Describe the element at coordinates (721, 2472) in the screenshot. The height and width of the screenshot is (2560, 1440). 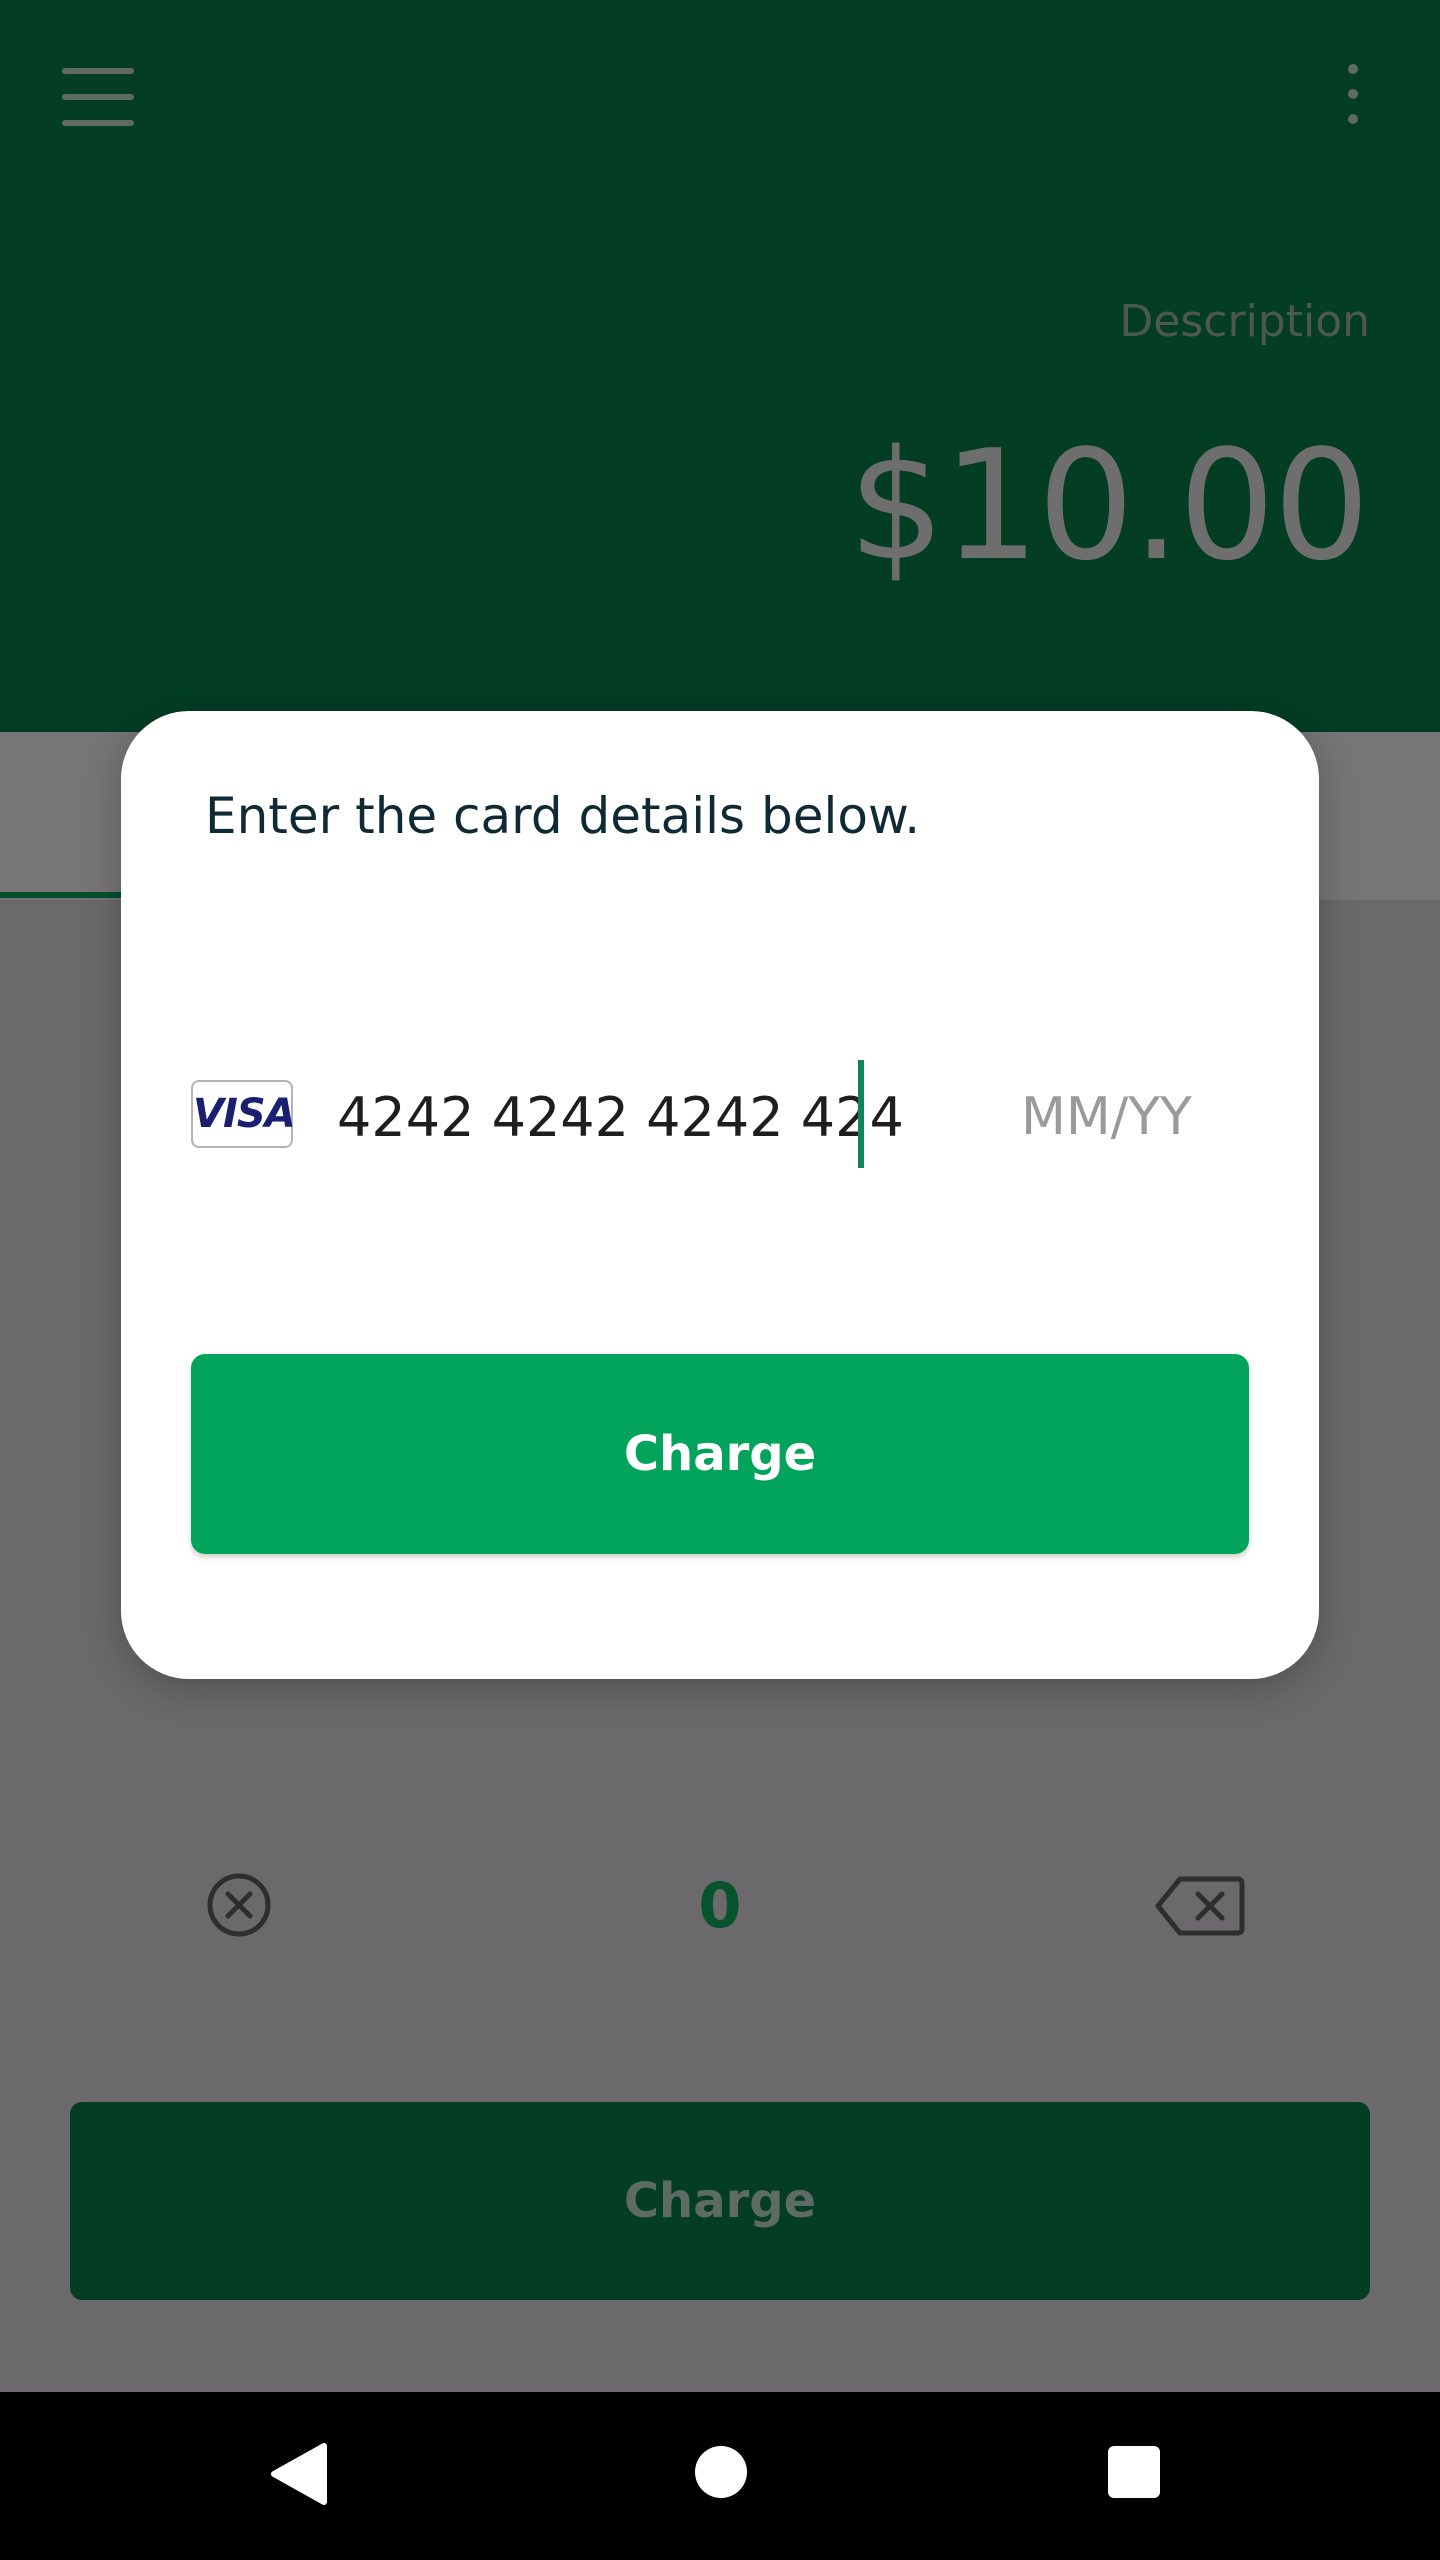
I see `home-circle-icon` at that location.